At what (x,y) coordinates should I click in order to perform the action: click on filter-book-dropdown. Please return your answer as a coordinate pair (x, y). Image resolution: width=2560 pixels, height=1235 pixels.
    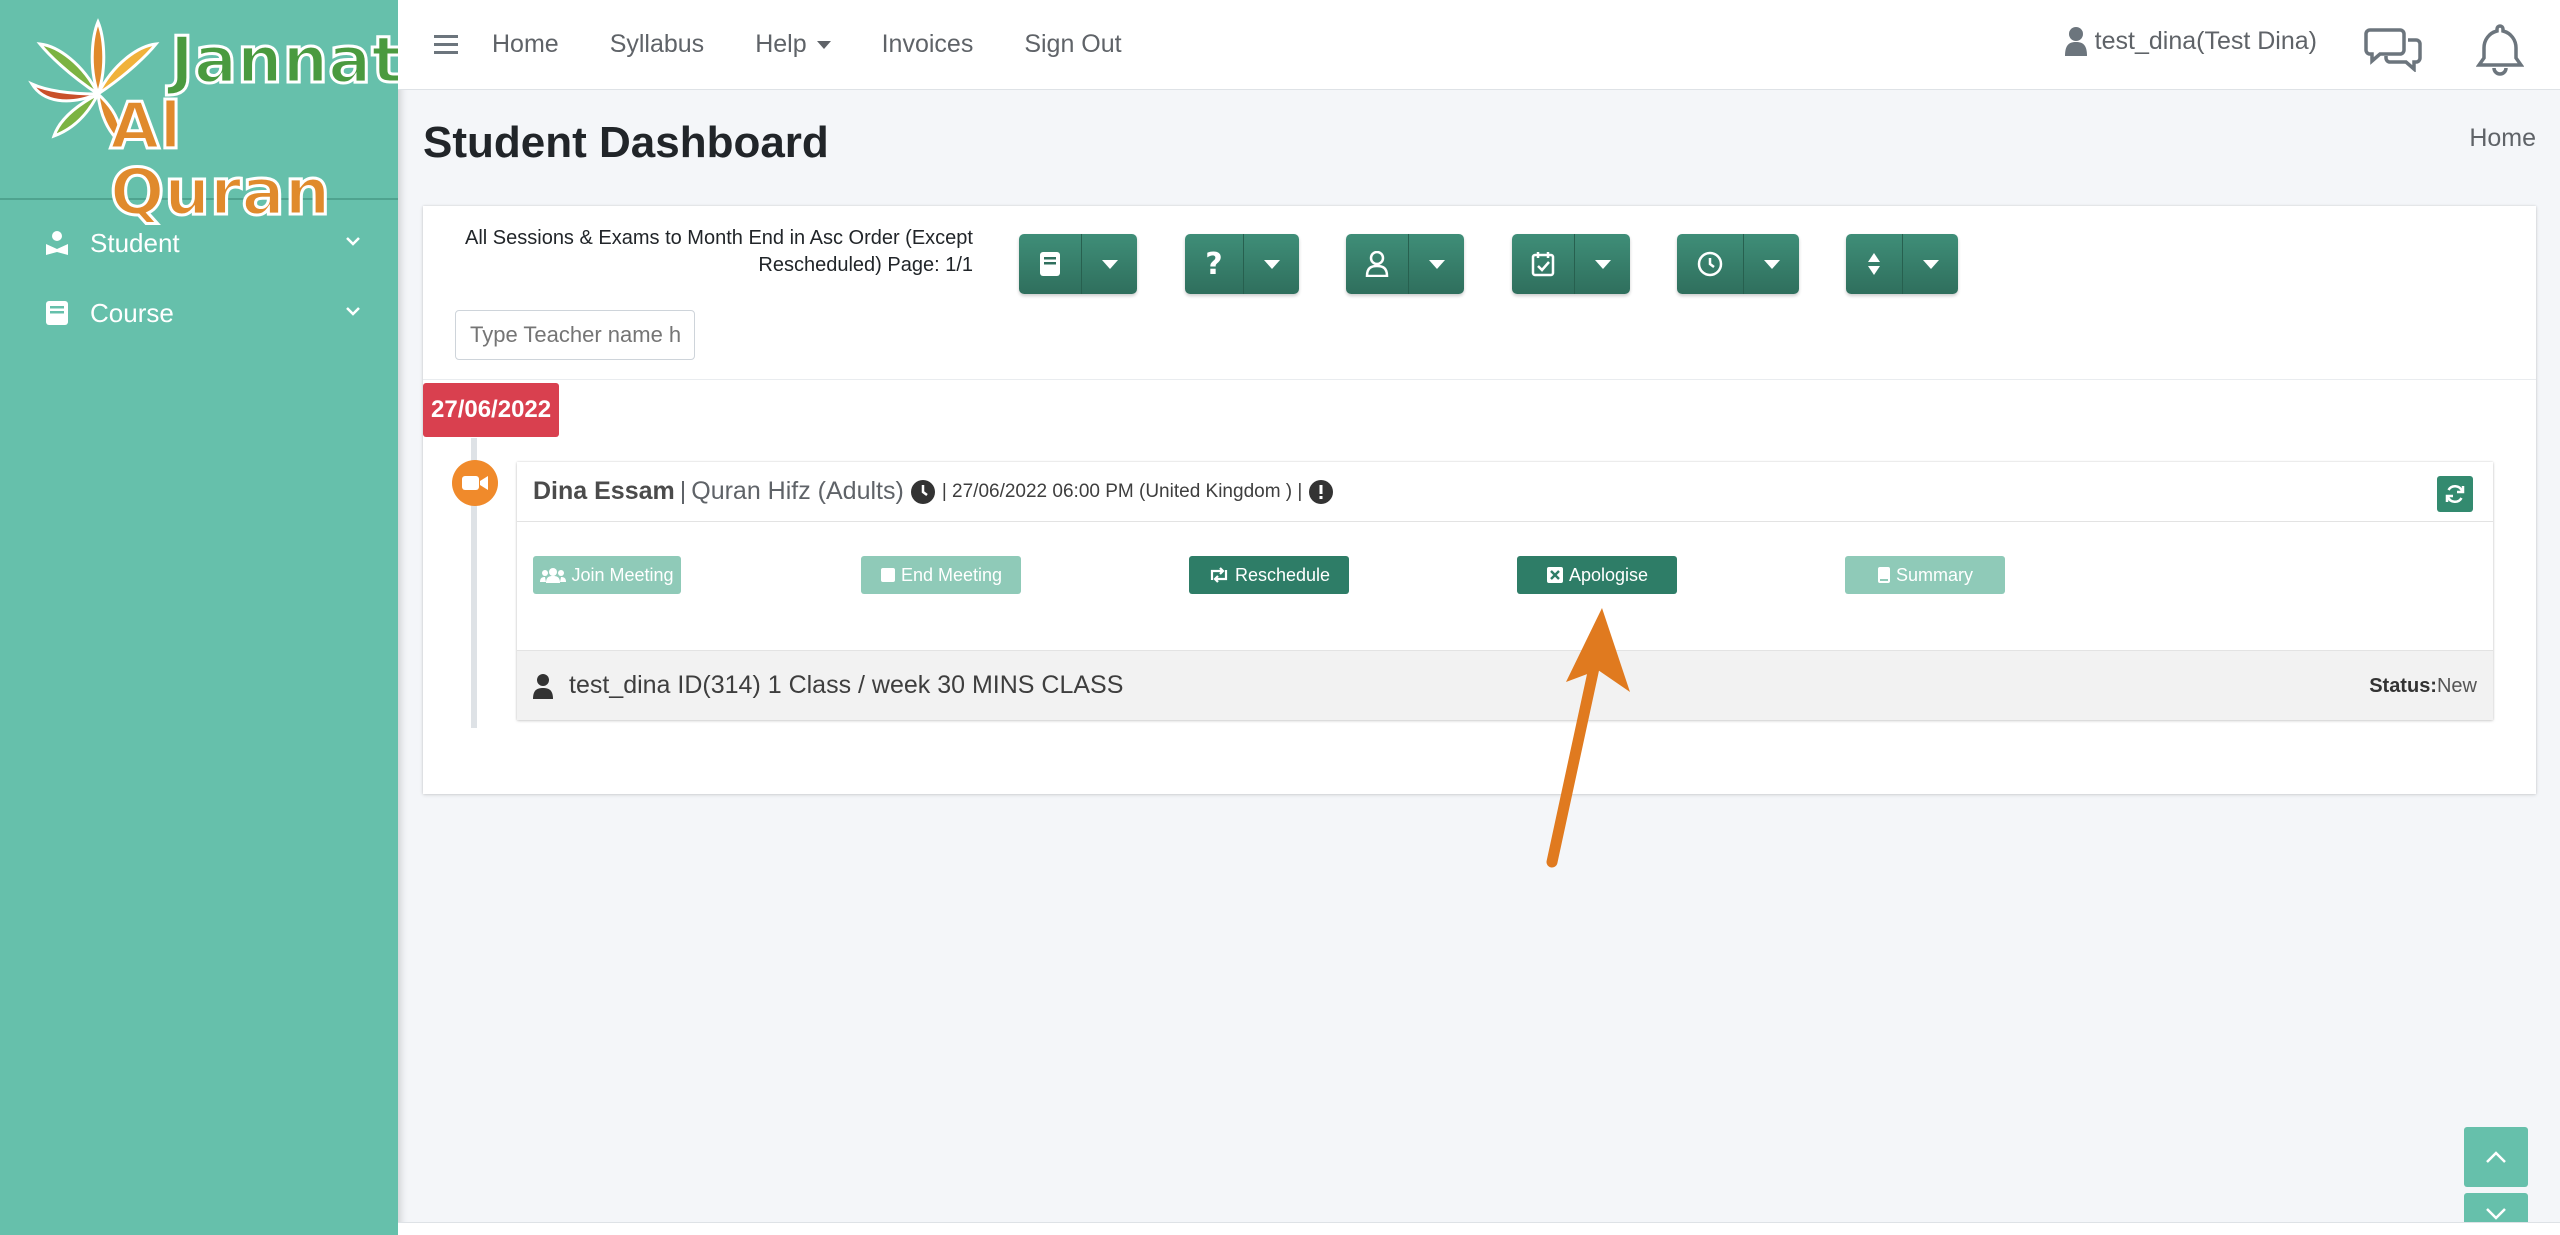
    Looking at the image, I should click on (1109, 264).